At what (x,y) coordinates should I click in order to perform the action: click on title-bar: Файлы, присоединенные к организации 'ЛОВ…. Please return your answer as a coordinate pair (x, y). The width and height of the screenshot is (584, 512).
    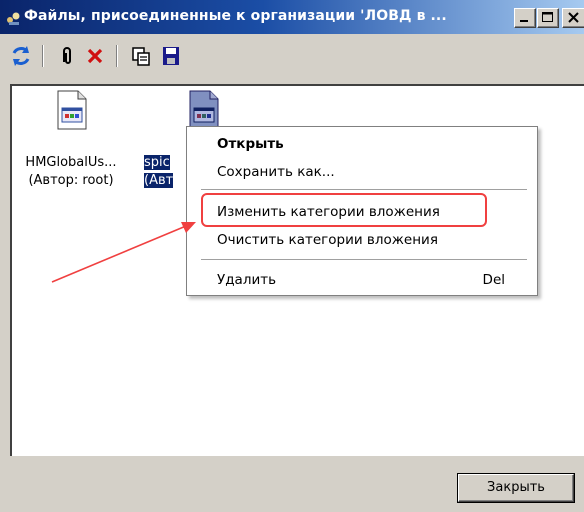
    Looking at the image, I should click on (292, 17).